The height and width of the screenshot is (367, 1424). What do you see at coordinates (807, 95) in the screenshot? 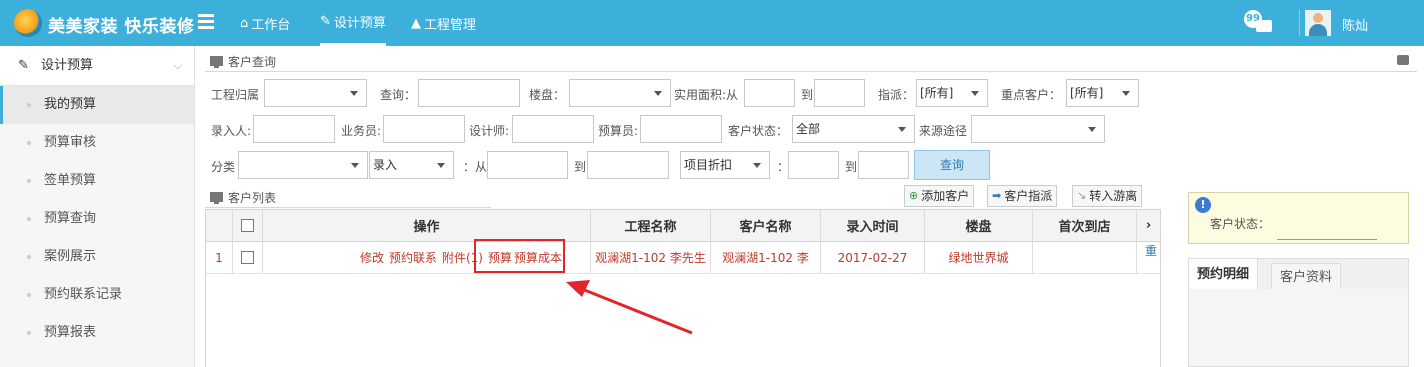
I see `area-to-label: 到` at bounding box center [807, 95].